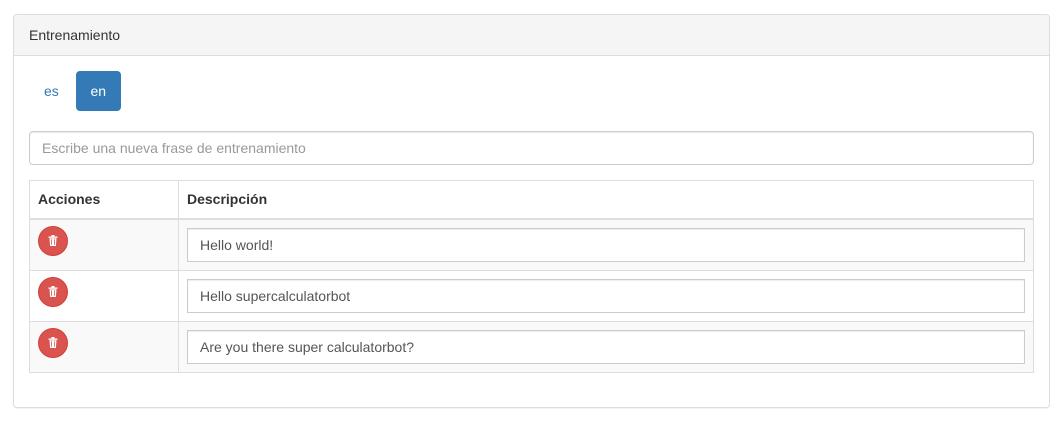 The image size is (1062, 425). What do you see at coordinates (104, 200) in the screenshot?
I see `header-actions: Acciones` at bounding box center [104, 200].